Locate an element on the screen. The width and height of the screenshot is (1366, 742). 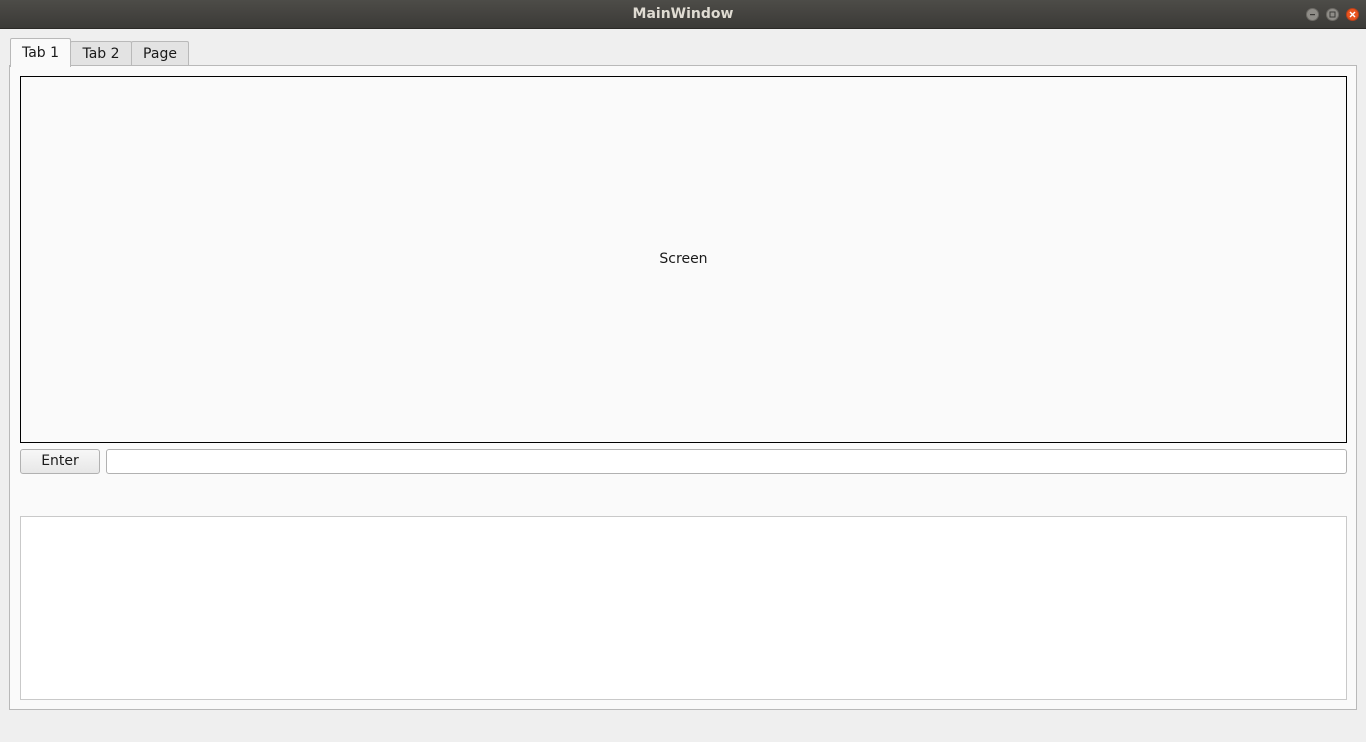
command-input is located at coordinates (726, 461).